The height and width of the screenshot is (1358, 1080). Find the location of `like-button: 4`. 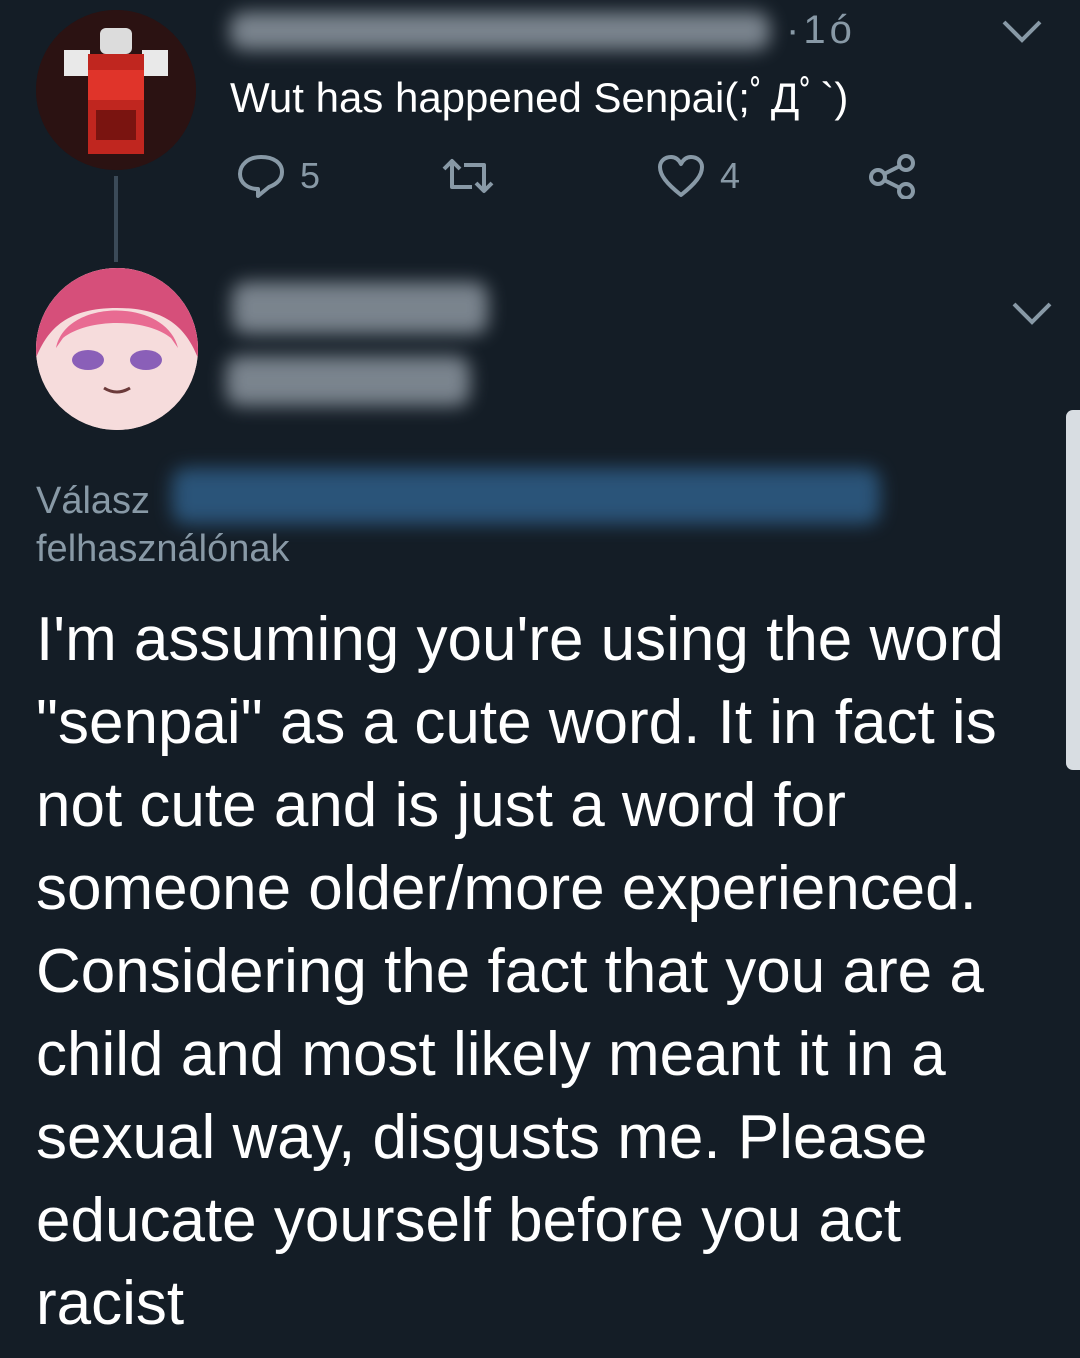

like-button: 4 is located at coordinates (698, 176).